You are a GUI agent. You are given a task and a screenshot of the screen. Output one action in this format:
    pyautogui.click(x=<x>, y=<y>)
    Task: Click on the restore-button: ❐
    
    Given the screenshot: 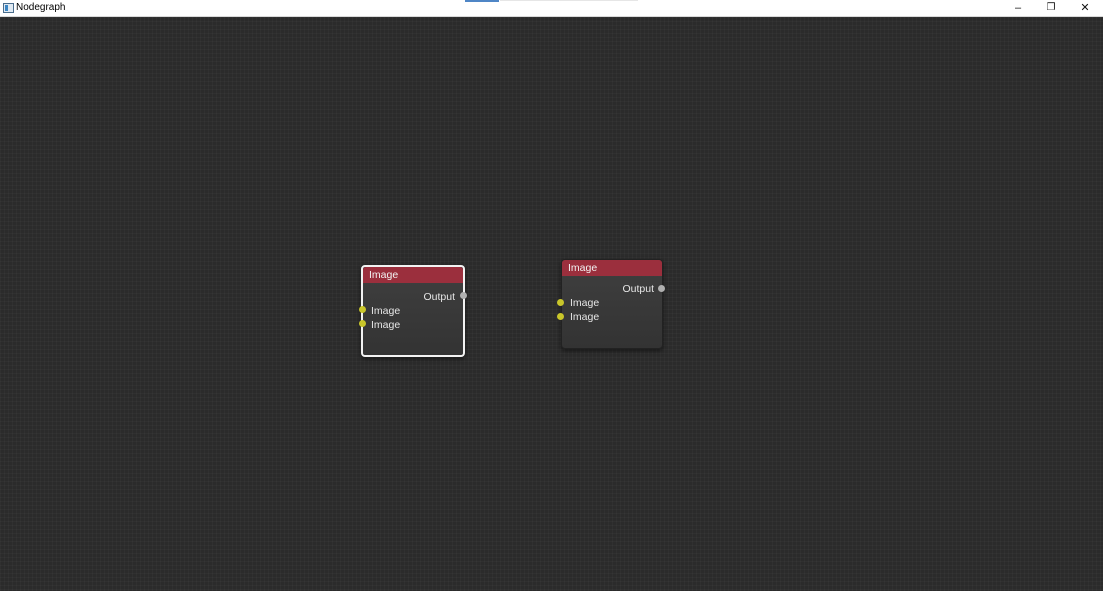 What is the action you would take?
    pyautogui.click(x=1051, y=8)
    